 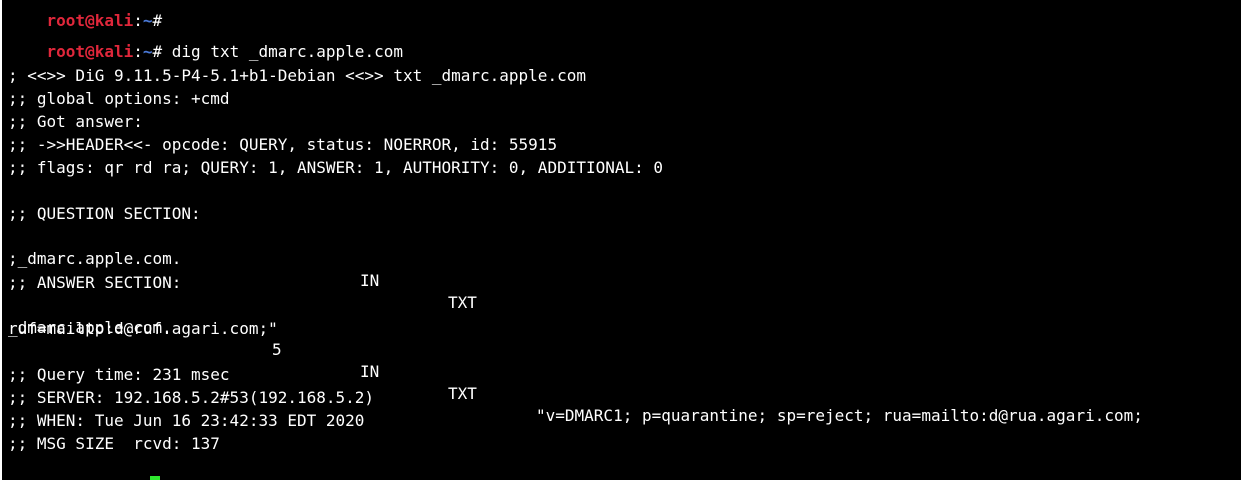 I want to click on command-text: dig txt _dmarc.apple.com, so click(x=287, y=51).